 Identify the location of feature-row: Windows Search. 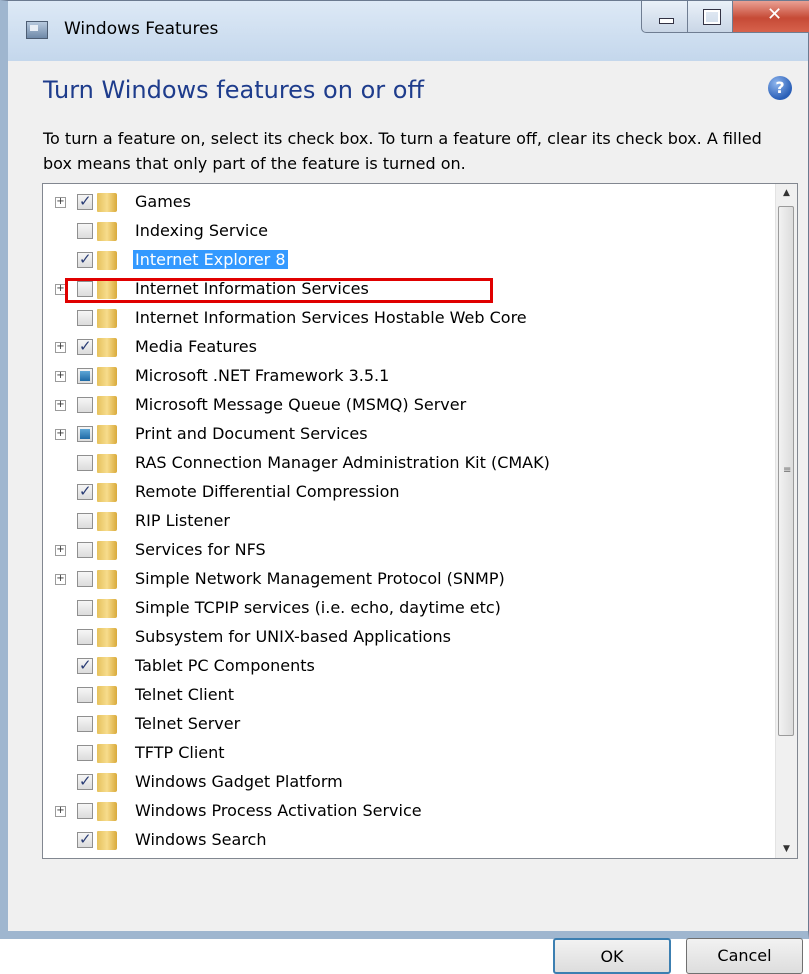
(403, 840).